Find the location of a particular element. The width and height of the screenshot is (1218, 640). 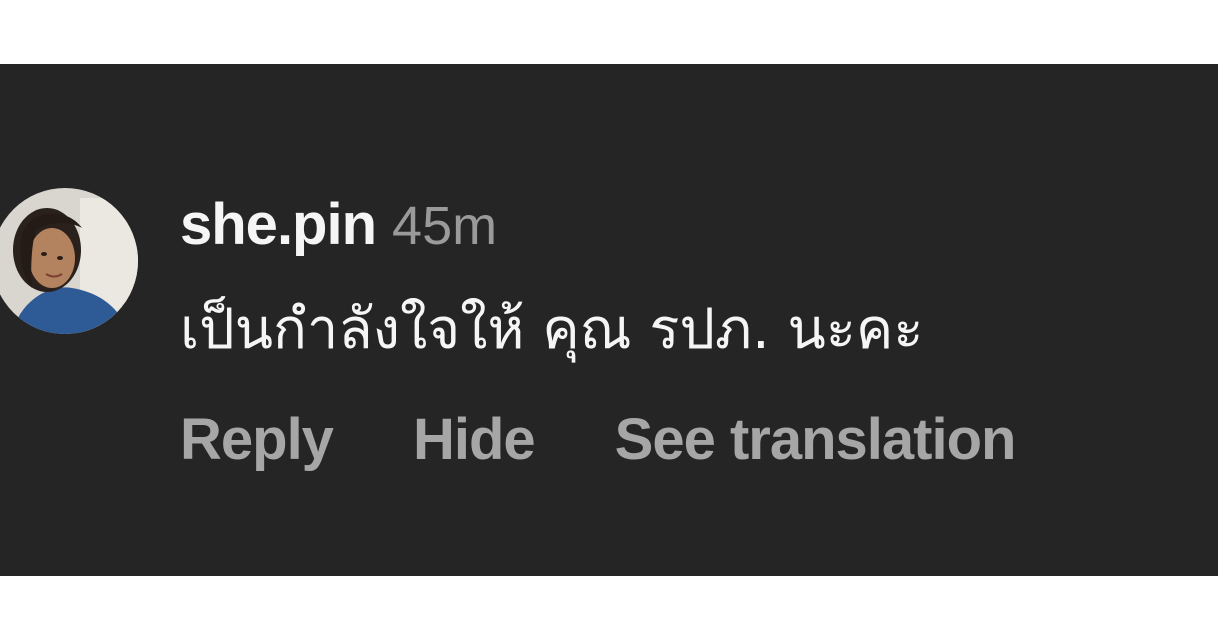

reply-button: Reply is located at coordinates (257, 439).